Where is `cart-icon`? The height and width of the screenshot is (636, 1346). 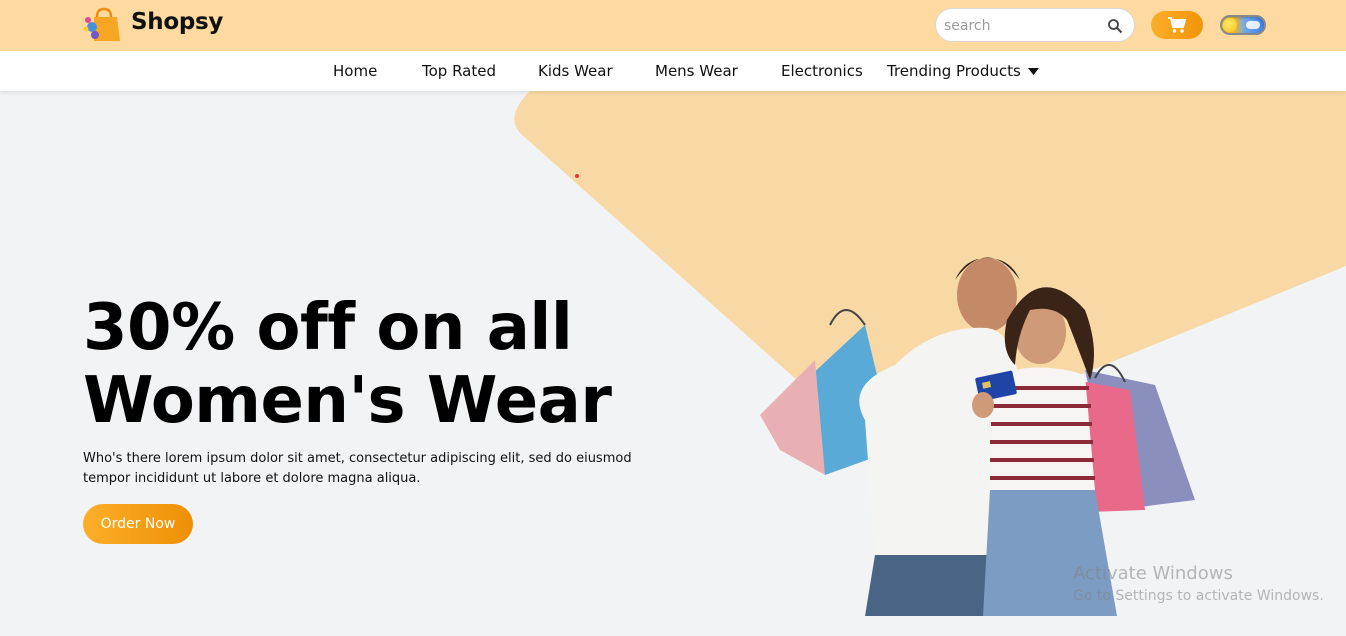
cart-icon is located at coordinates (1177, 25).